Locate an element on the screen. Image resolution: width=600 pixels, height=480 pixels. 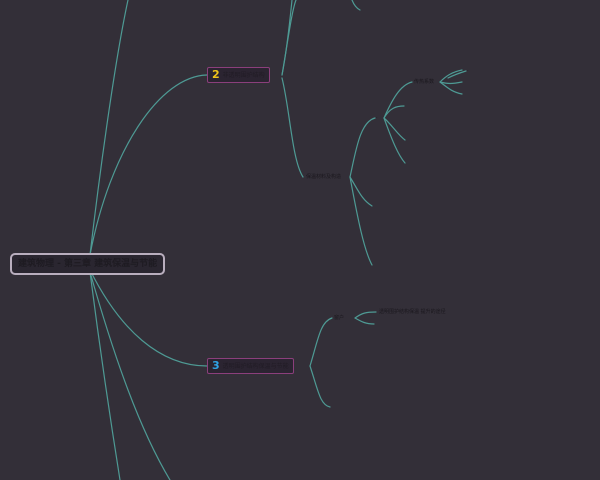
branch-node-2: 2 非透明围护结构 is located at coordinates (238, 75).